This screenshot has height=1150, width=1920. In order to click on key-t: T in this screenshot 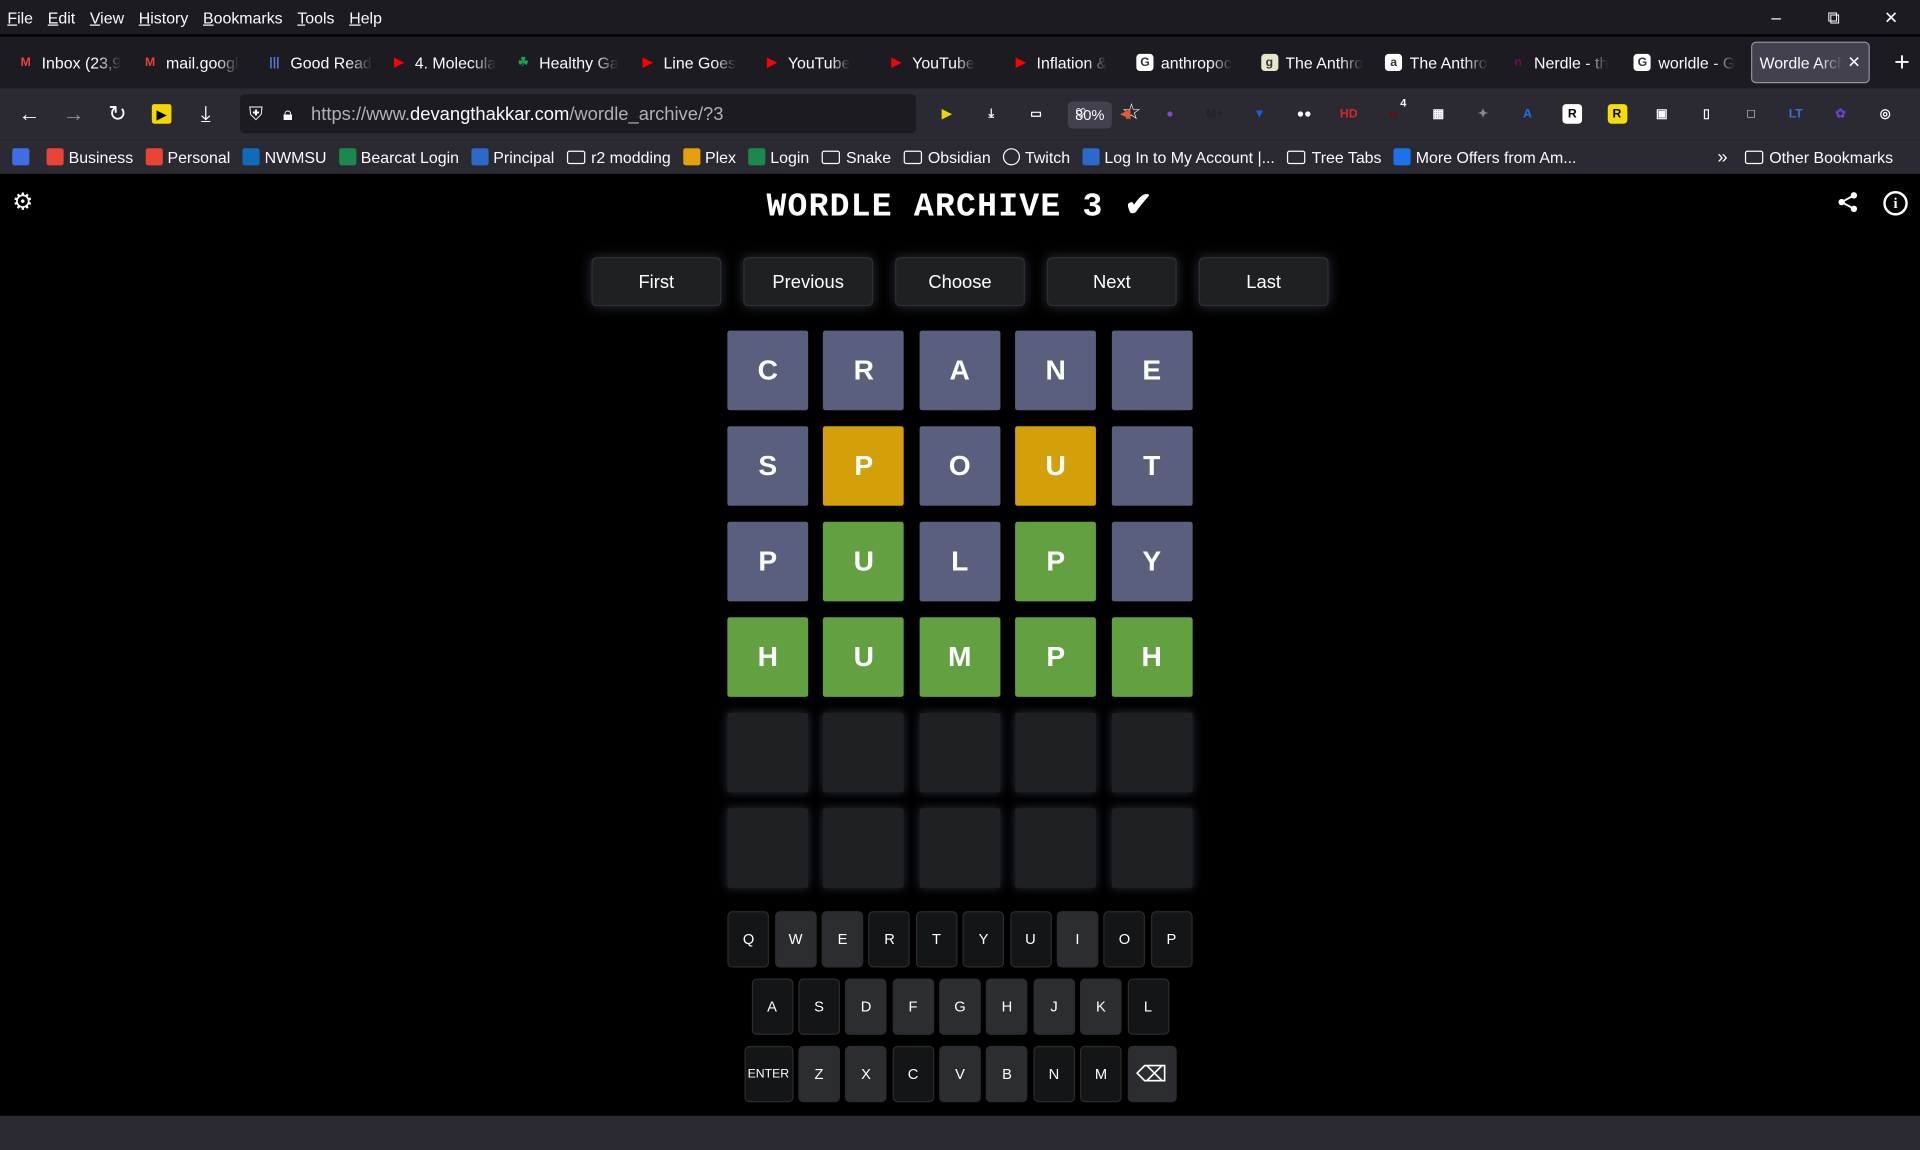, I will do `click(936, 939)`.